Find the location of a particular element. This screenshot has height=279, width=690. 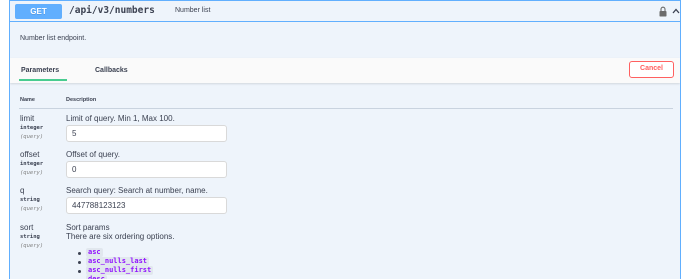

cancel-button: Cancel is located at coordinates (651, 69).